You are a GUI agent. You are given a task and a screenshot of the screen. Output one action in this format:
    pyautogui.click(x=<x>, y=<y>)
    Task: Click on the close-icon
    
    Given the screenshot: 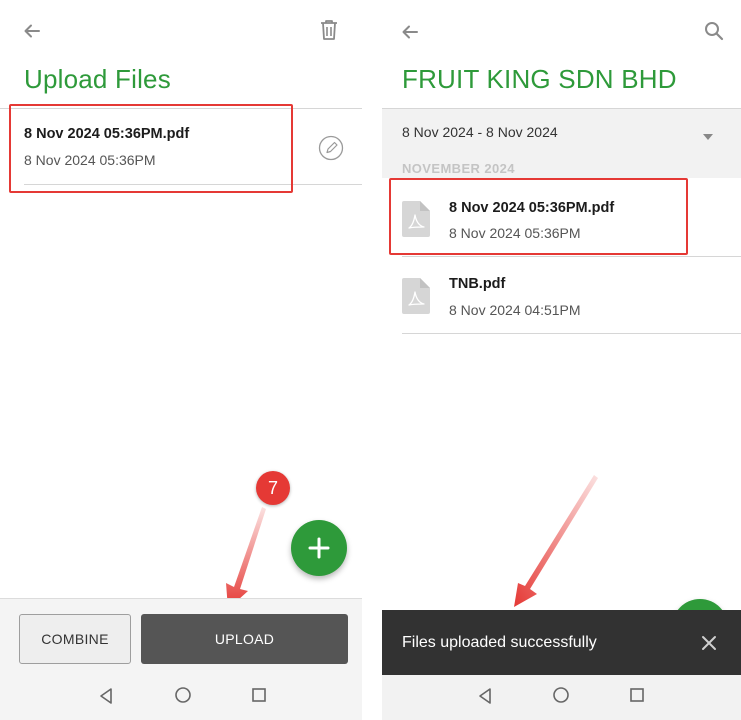 What is the action you would take?
    pyautogui.click(x=709, y=645)
    